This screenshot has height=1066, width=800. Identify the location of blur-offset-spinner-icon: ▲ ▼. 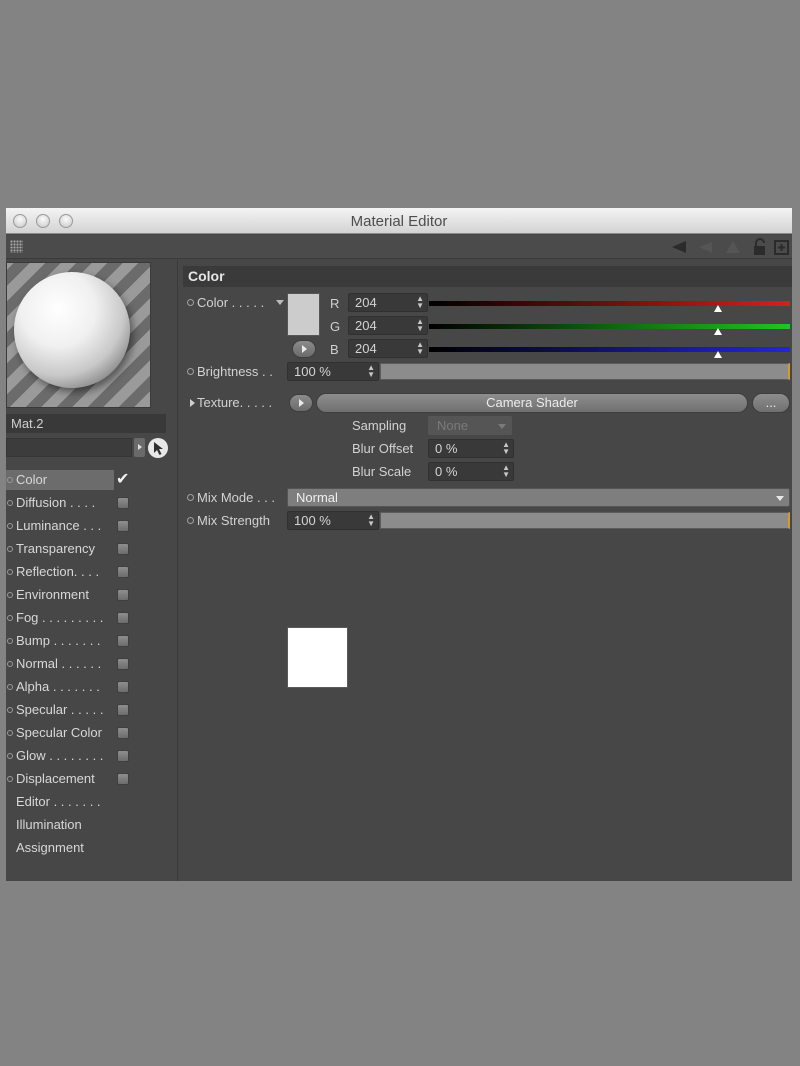
(506, 448).